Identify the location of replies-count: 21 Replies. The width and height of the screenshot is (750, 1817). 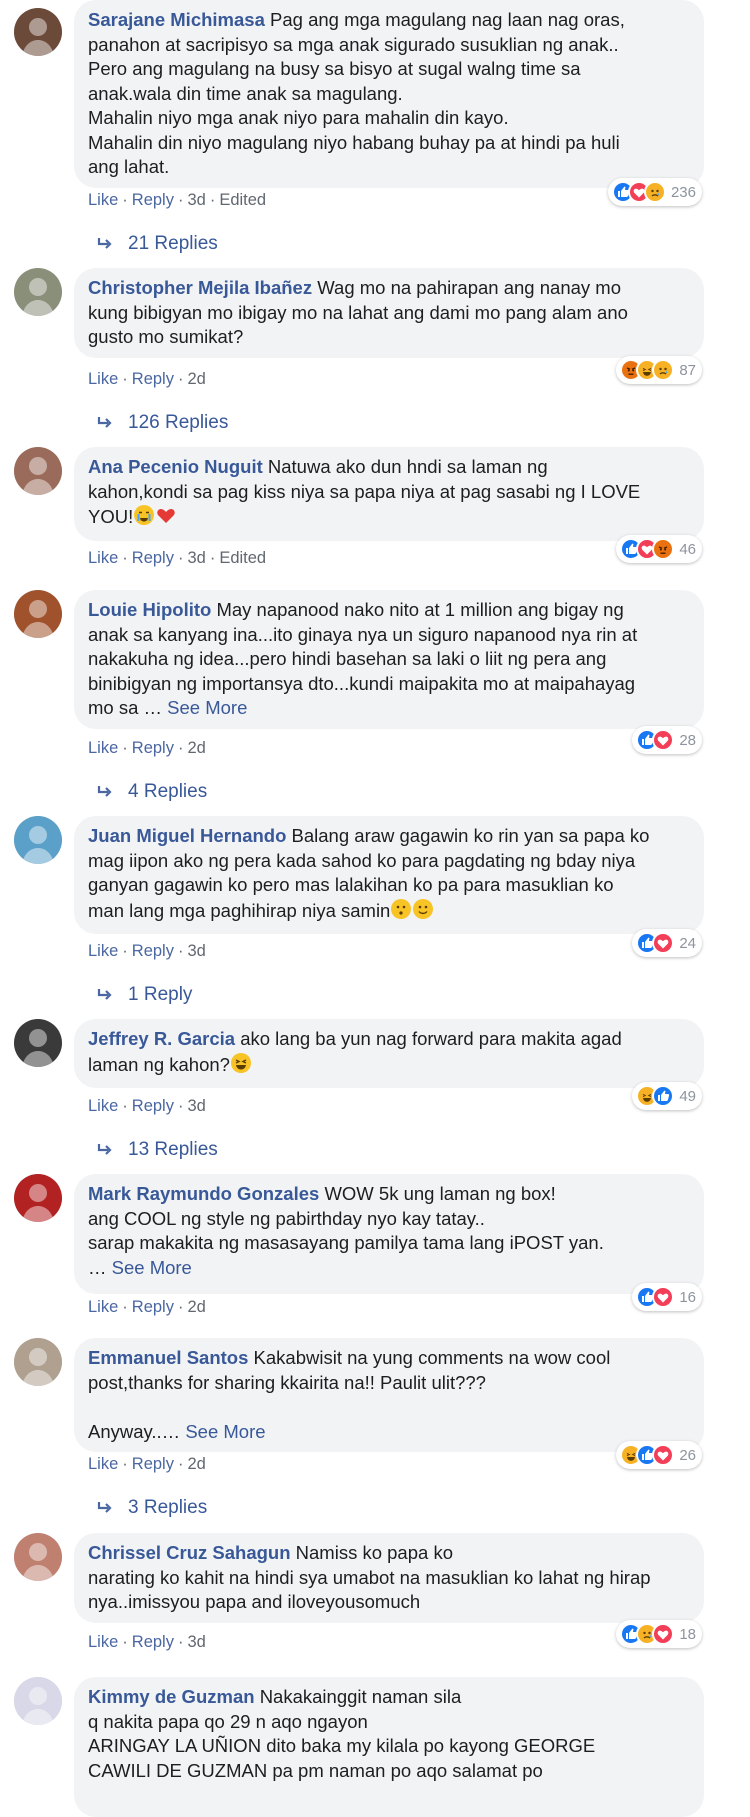
(173, 244).